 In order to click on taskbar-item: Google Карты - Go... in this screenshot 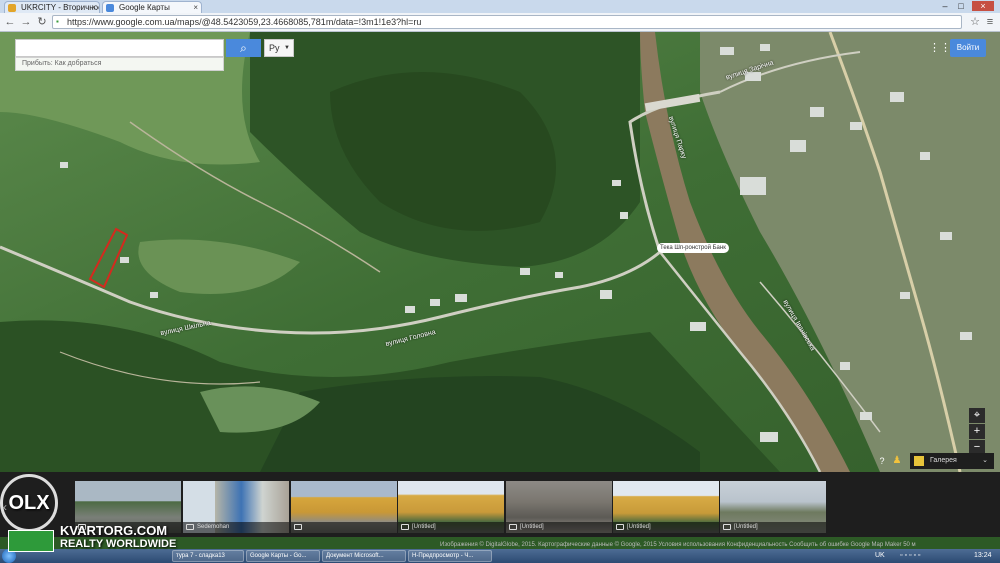, I will do `click(283, 556)`.